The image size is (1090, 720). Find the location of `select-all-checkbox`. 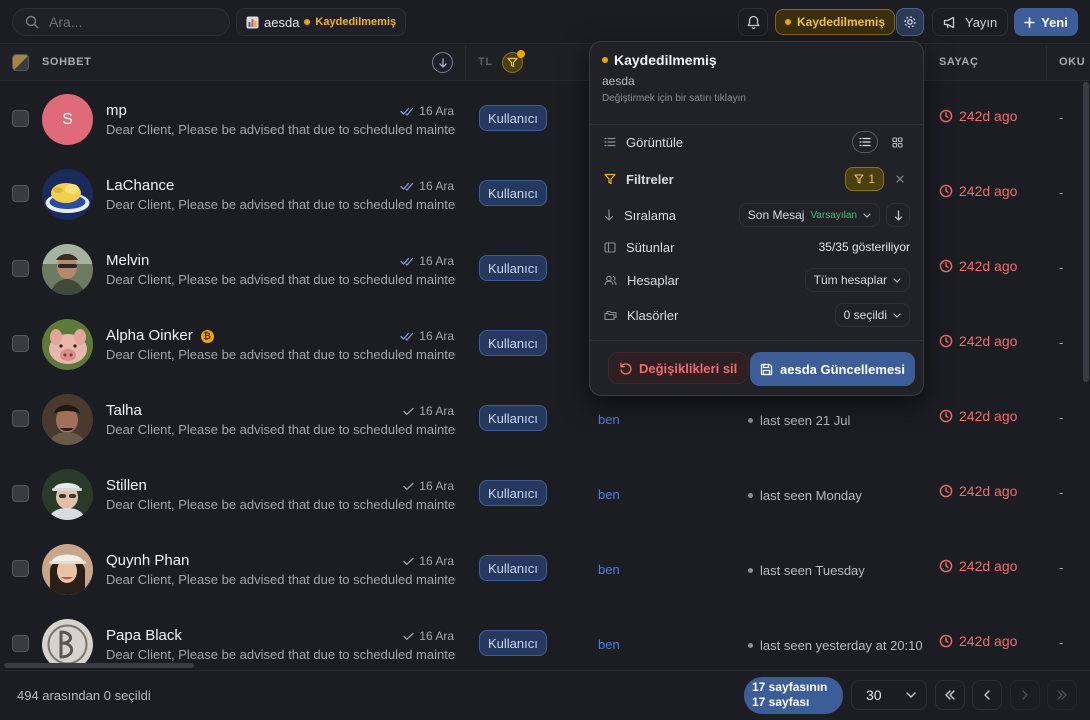

select-all-checkbox is located at coordinates (20, 62).